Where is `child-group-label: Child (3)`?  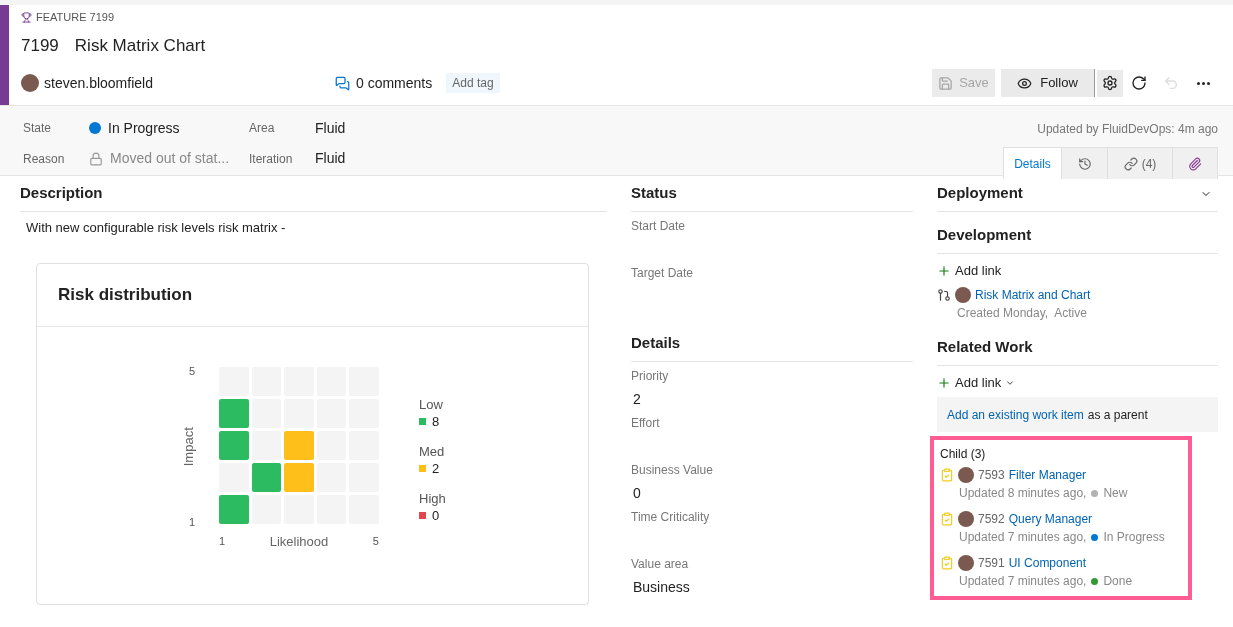 child-group-label: Child (3) is located at coordinates (963, 454).